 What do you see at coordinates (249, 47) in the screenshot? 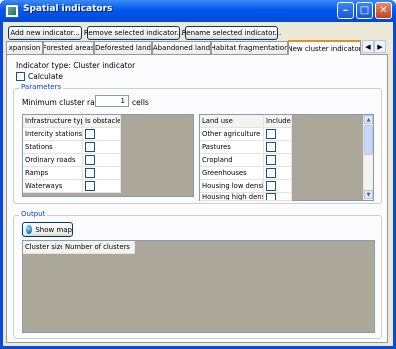
I see `tab-habitat-fragmentation: Habitat fragmentation` at bounding box center [249, 47].